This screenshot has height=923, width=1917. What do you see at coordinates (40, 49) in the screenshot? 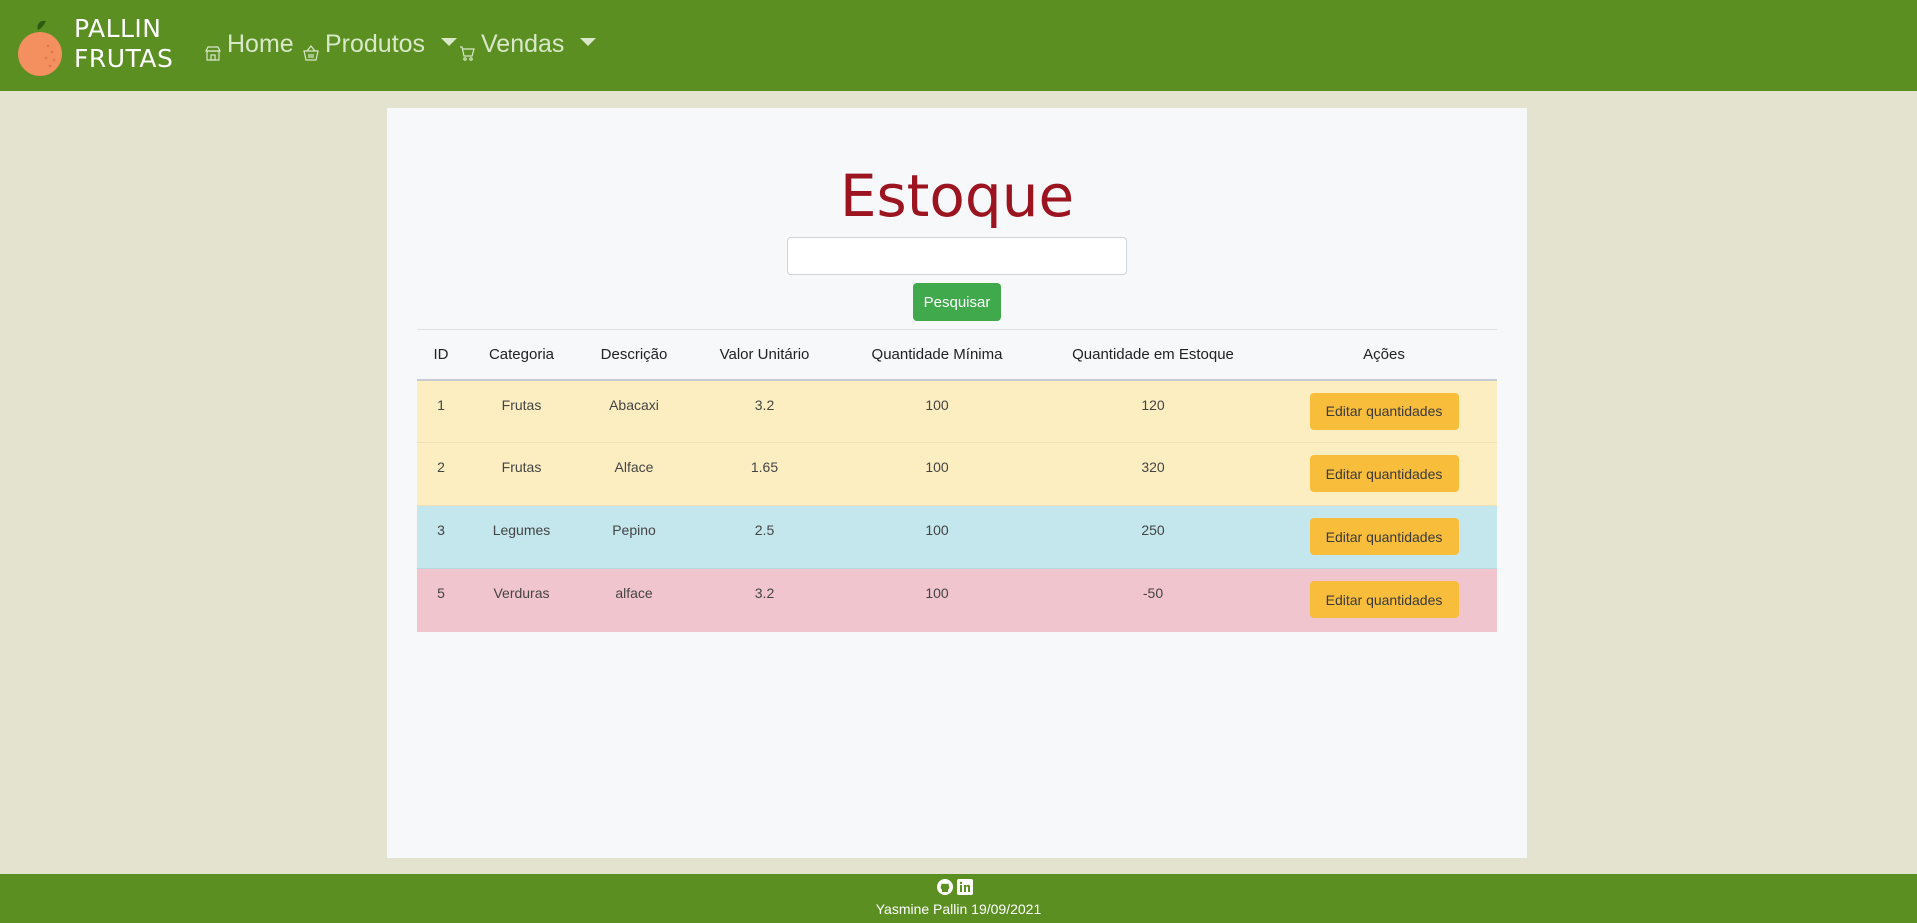
I see `orange-logo-icon` at bounding box center [40, 49].